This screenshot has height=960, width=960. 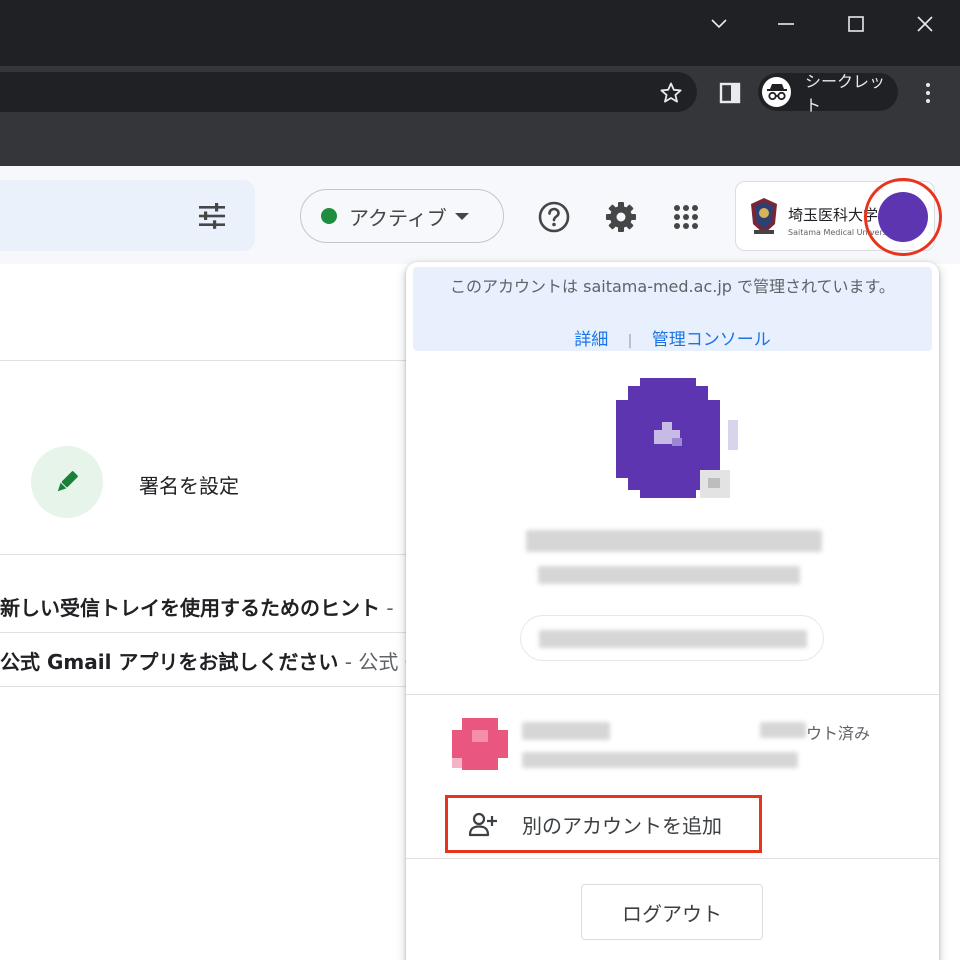 I want to click on mail-subject: 公式 Gmail アプリをお試しください, so click(x=169, y=662).